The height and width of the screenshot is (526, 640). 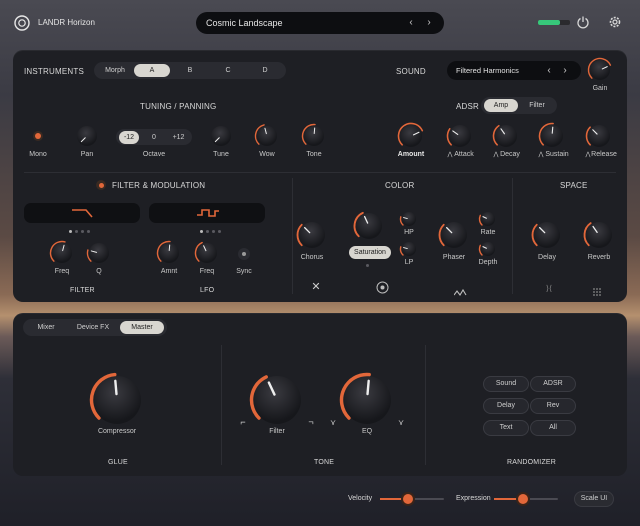 I want to click on randomize-delay-button: Delay, so click(x=506, y=406).